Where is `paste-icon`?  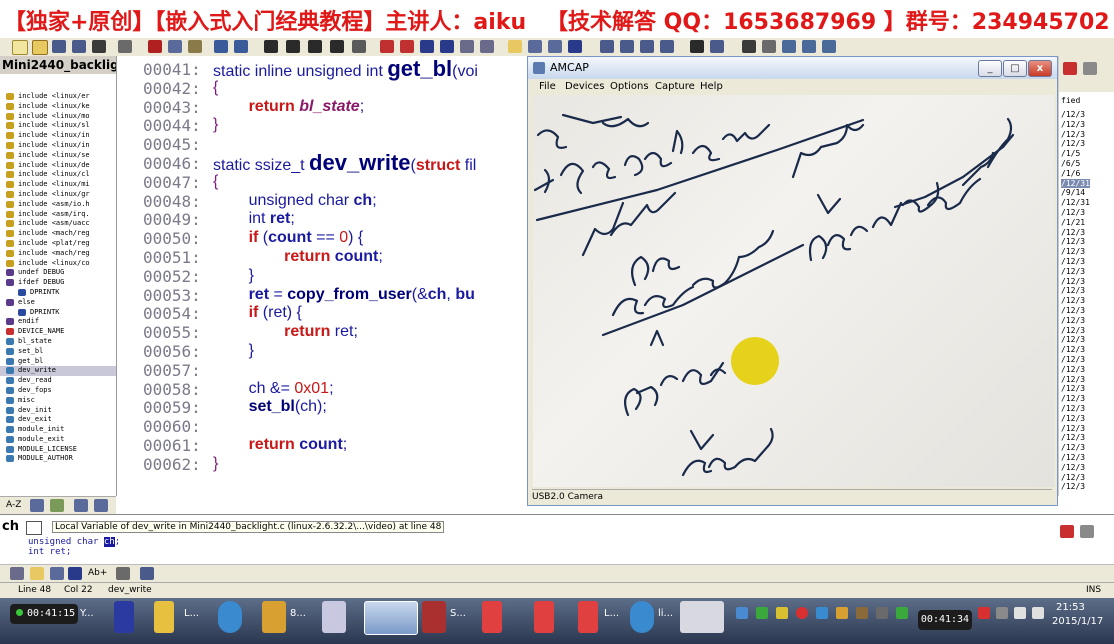 paste-icon is located at coordinates (195, 46).